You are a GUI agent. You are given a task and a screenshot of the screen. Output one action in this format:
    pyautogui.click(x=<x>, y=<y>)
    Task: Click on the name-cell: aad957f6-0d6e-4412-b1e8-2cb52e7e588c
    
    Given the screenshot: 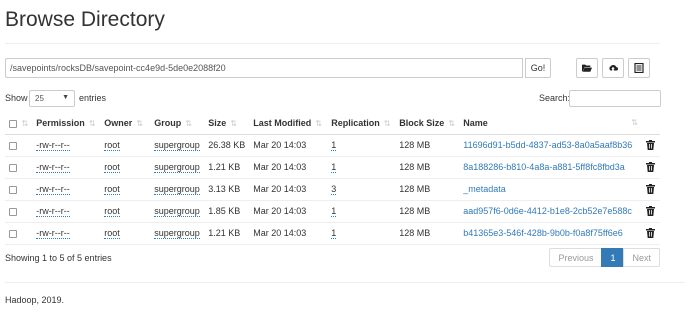 What is the action you would take?
    pyautogui.click(x=550, y=211)
    